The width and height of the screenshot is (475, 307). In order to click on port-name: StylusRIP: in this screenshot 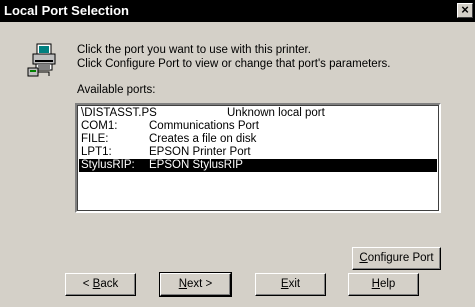, I will do `click(108, 165)`.